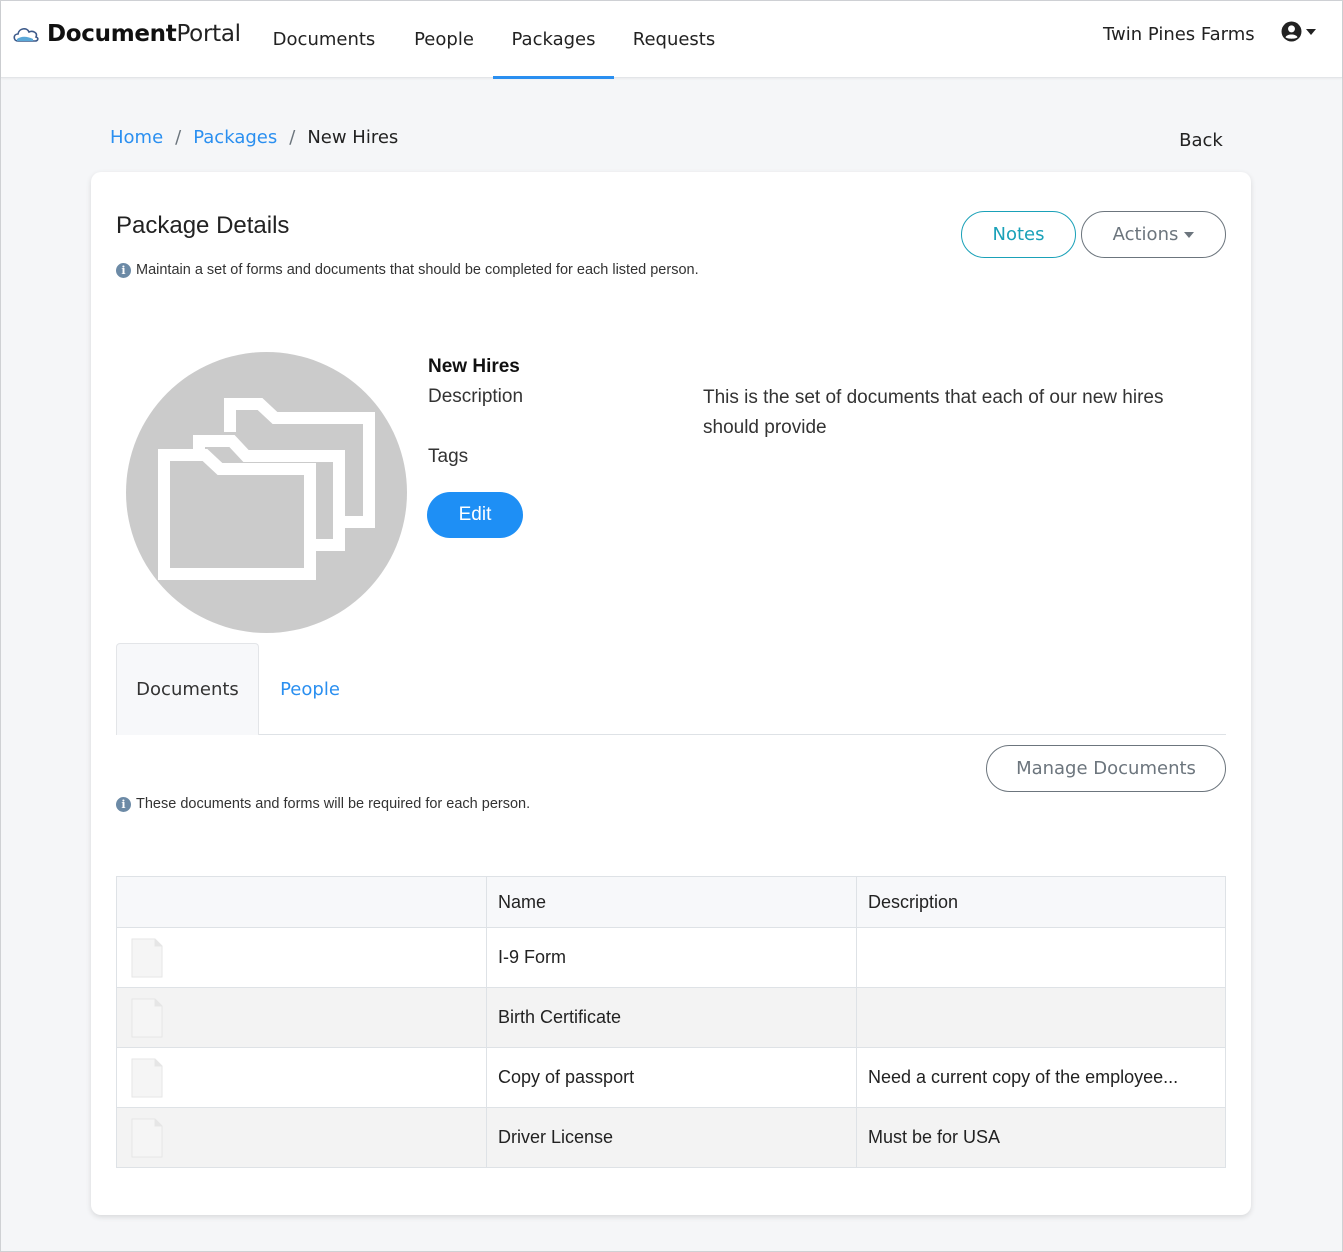  What do you see at coordinates (1291, 31) in the screenshot?
I see `user-circle-icon` at bounding box center [1291, 31].